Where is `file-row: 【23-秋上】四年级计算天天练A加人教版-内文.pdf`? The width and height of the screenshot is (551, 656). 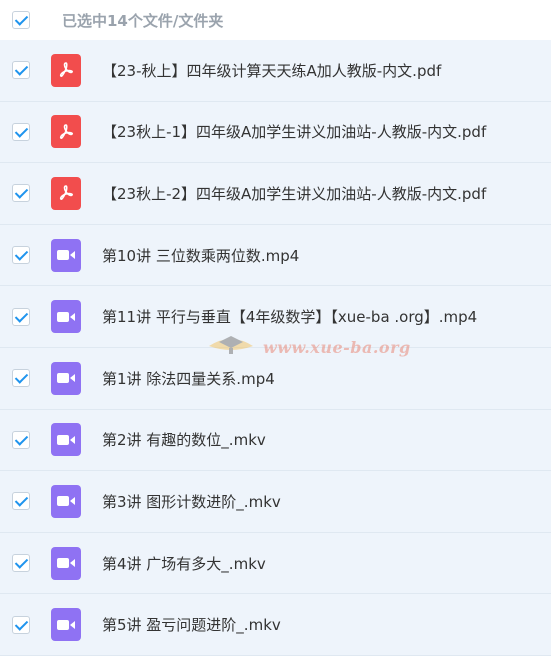 file-row: 【23-秋上】四年级计算天天练A加人教版-内文.pdf is located at coordinates (275, 71).